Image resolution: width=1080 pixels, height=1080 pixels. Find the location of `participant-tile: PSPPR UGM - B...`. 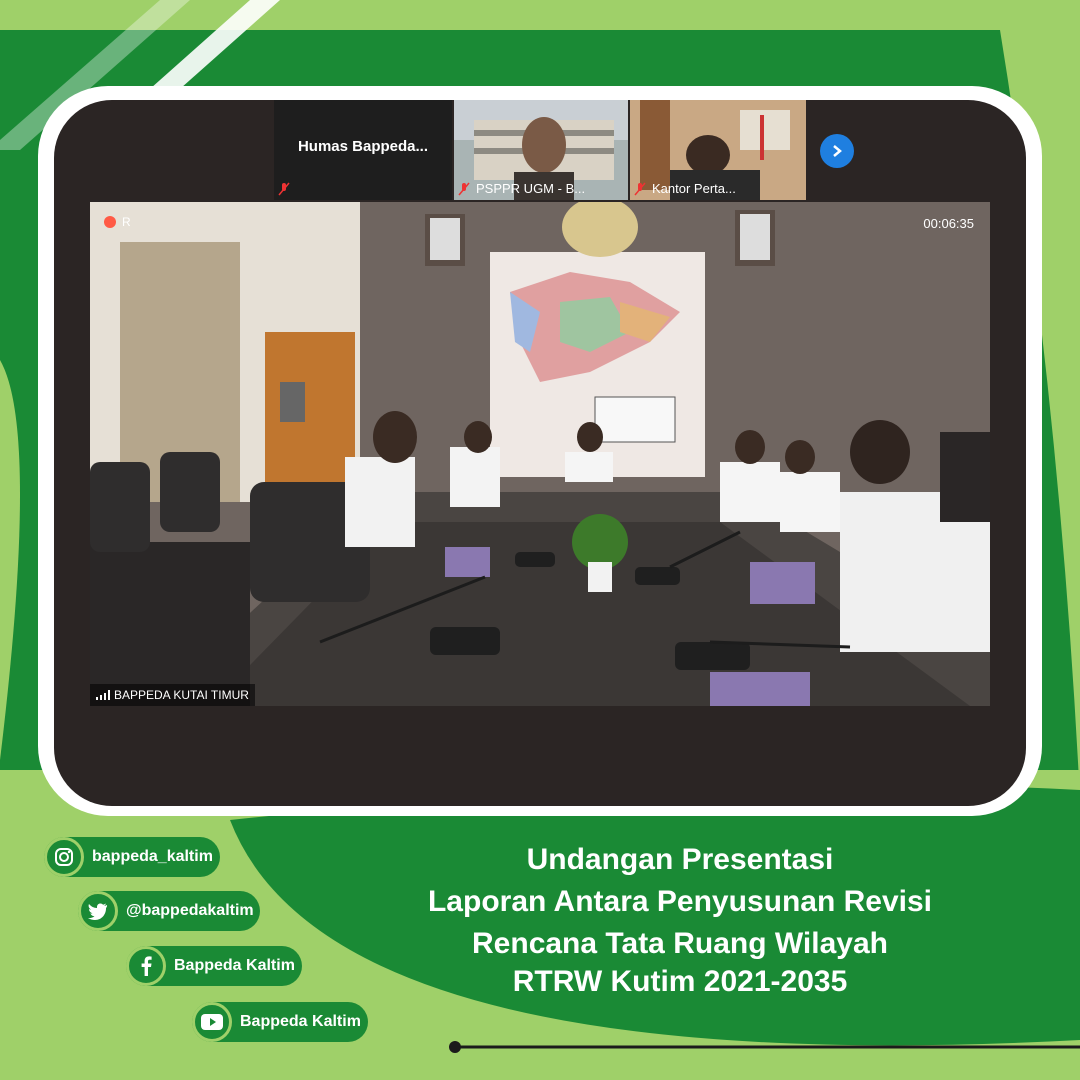

participant-tile: PSPPR UGM - B... is located at coordinates (541, 150).